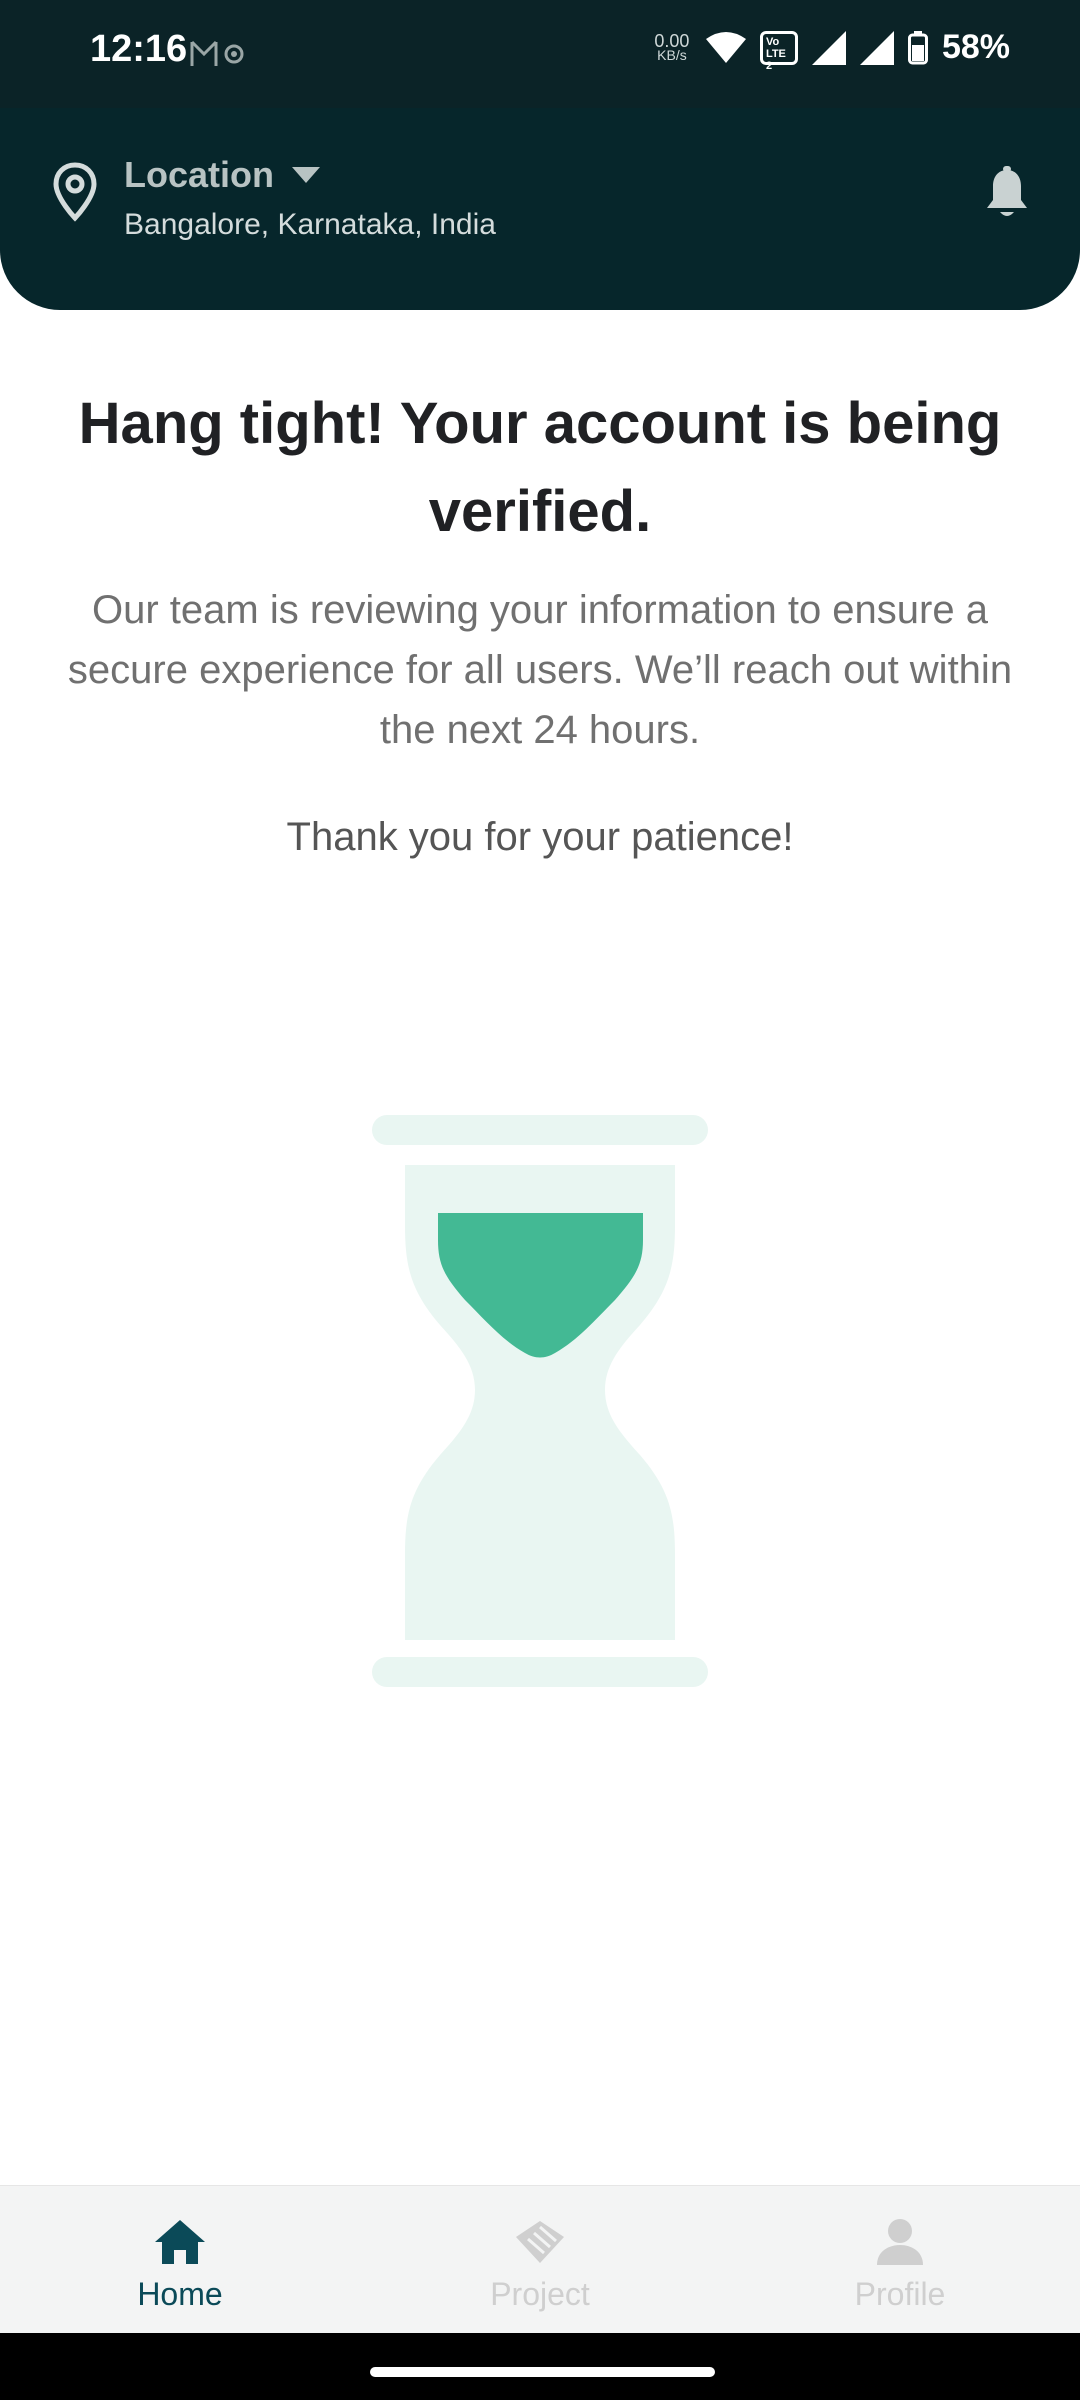 Image resolution: width=1080 pixels, height=2400 pixels. Describe the element at coordinates (775, 47) in the screenshot. I see `volte-label: Vo LTE` at that location.